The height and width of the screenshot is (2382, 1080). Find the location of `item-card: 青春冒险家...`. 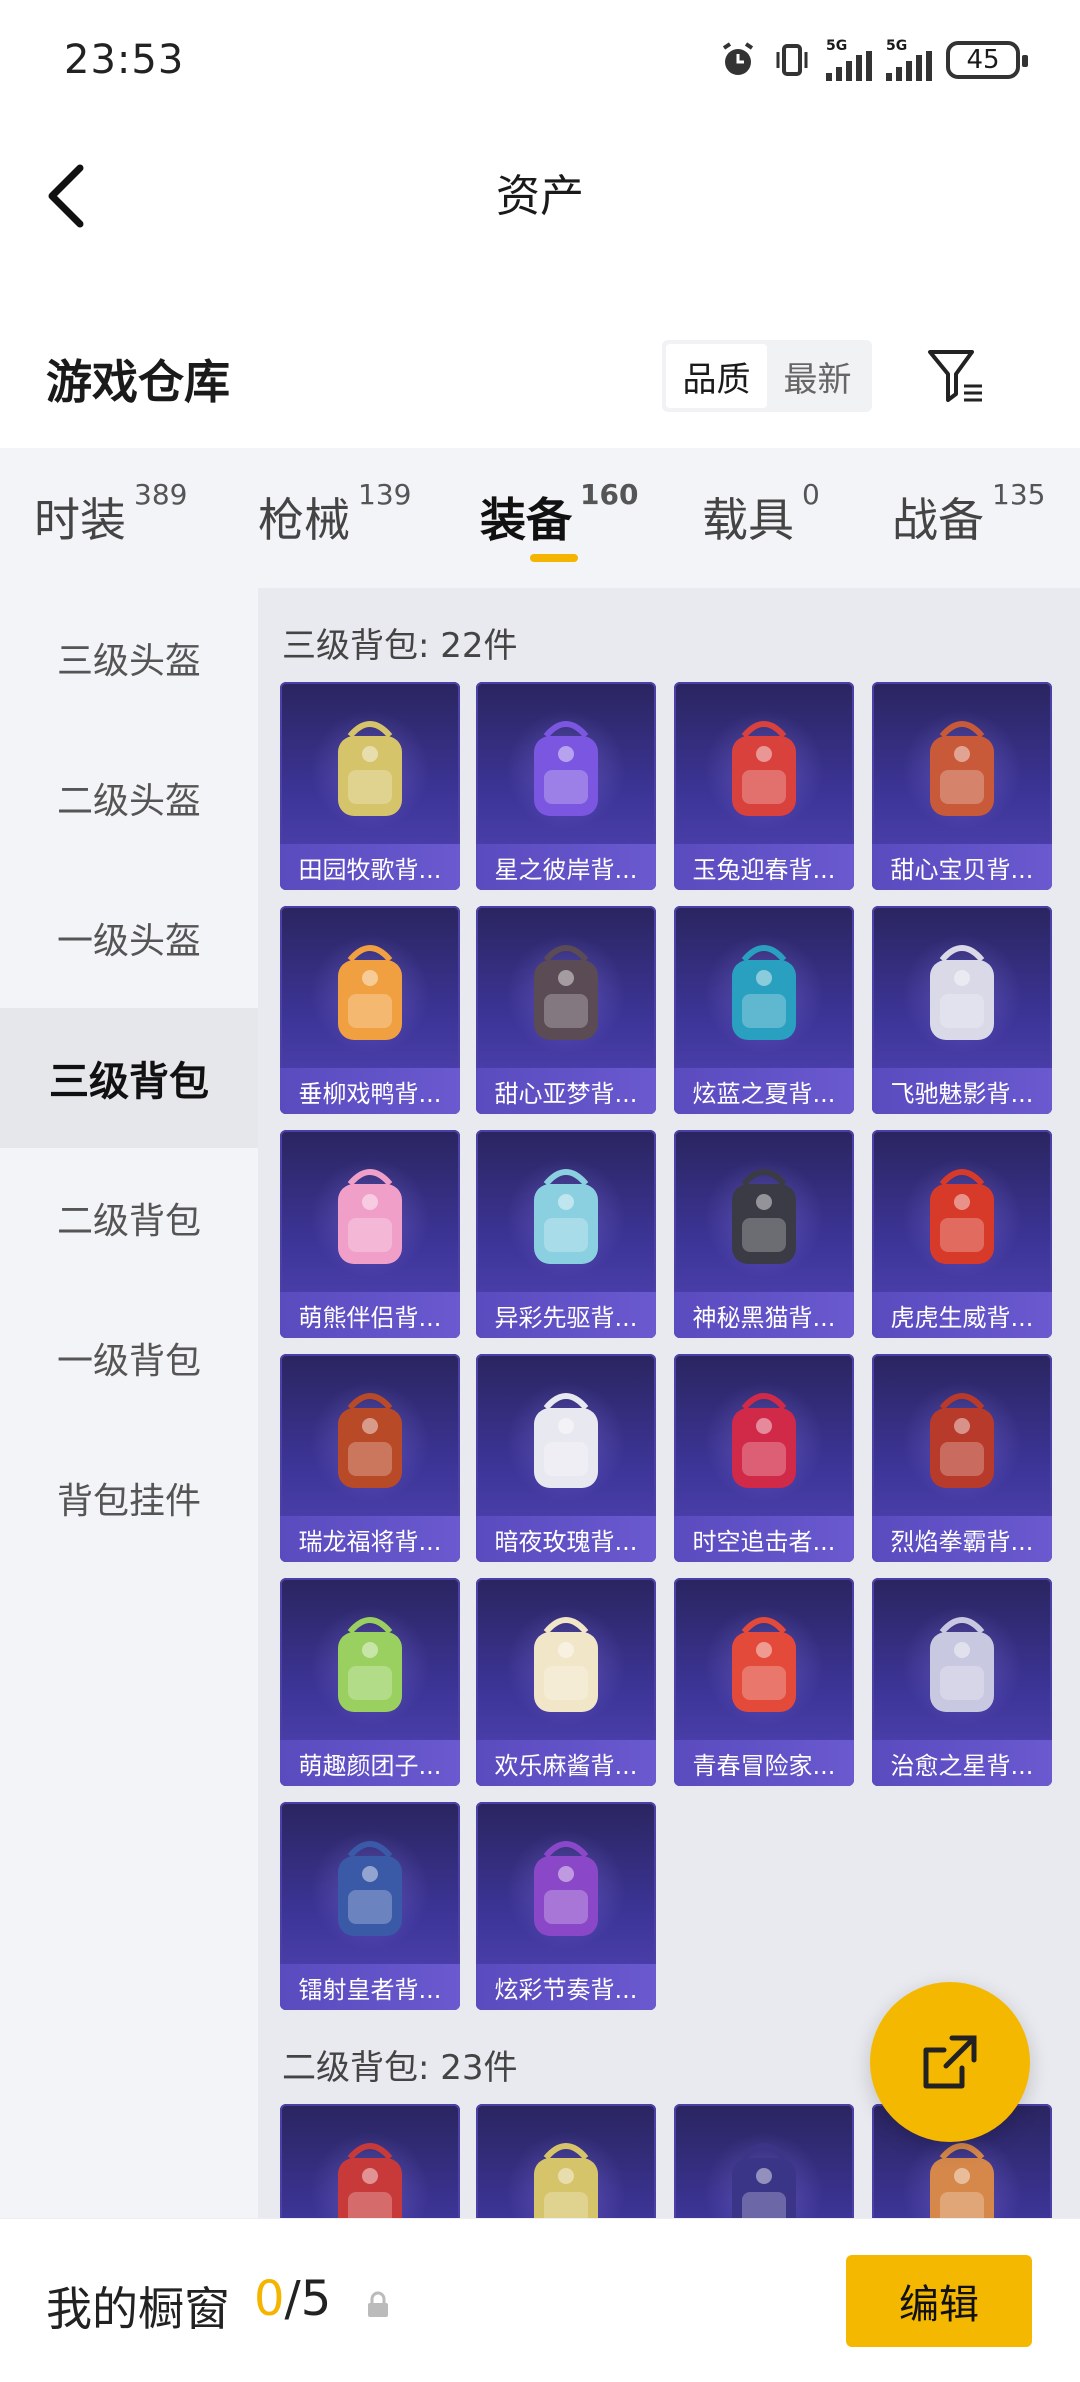

item-card: 青春冒险家... is located at coordinates (764, 1682).